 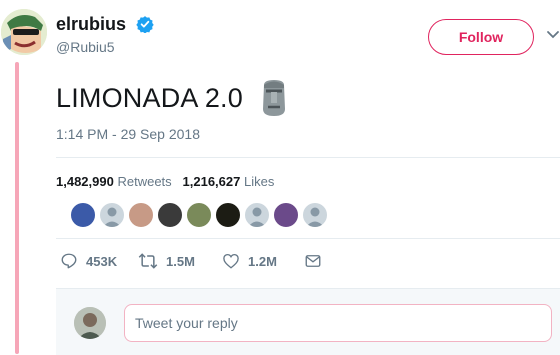 What do you see at coordinates (262, 261) in the screenshot?
I see `like-count: 1.2M` at bounding box center [262, 261].